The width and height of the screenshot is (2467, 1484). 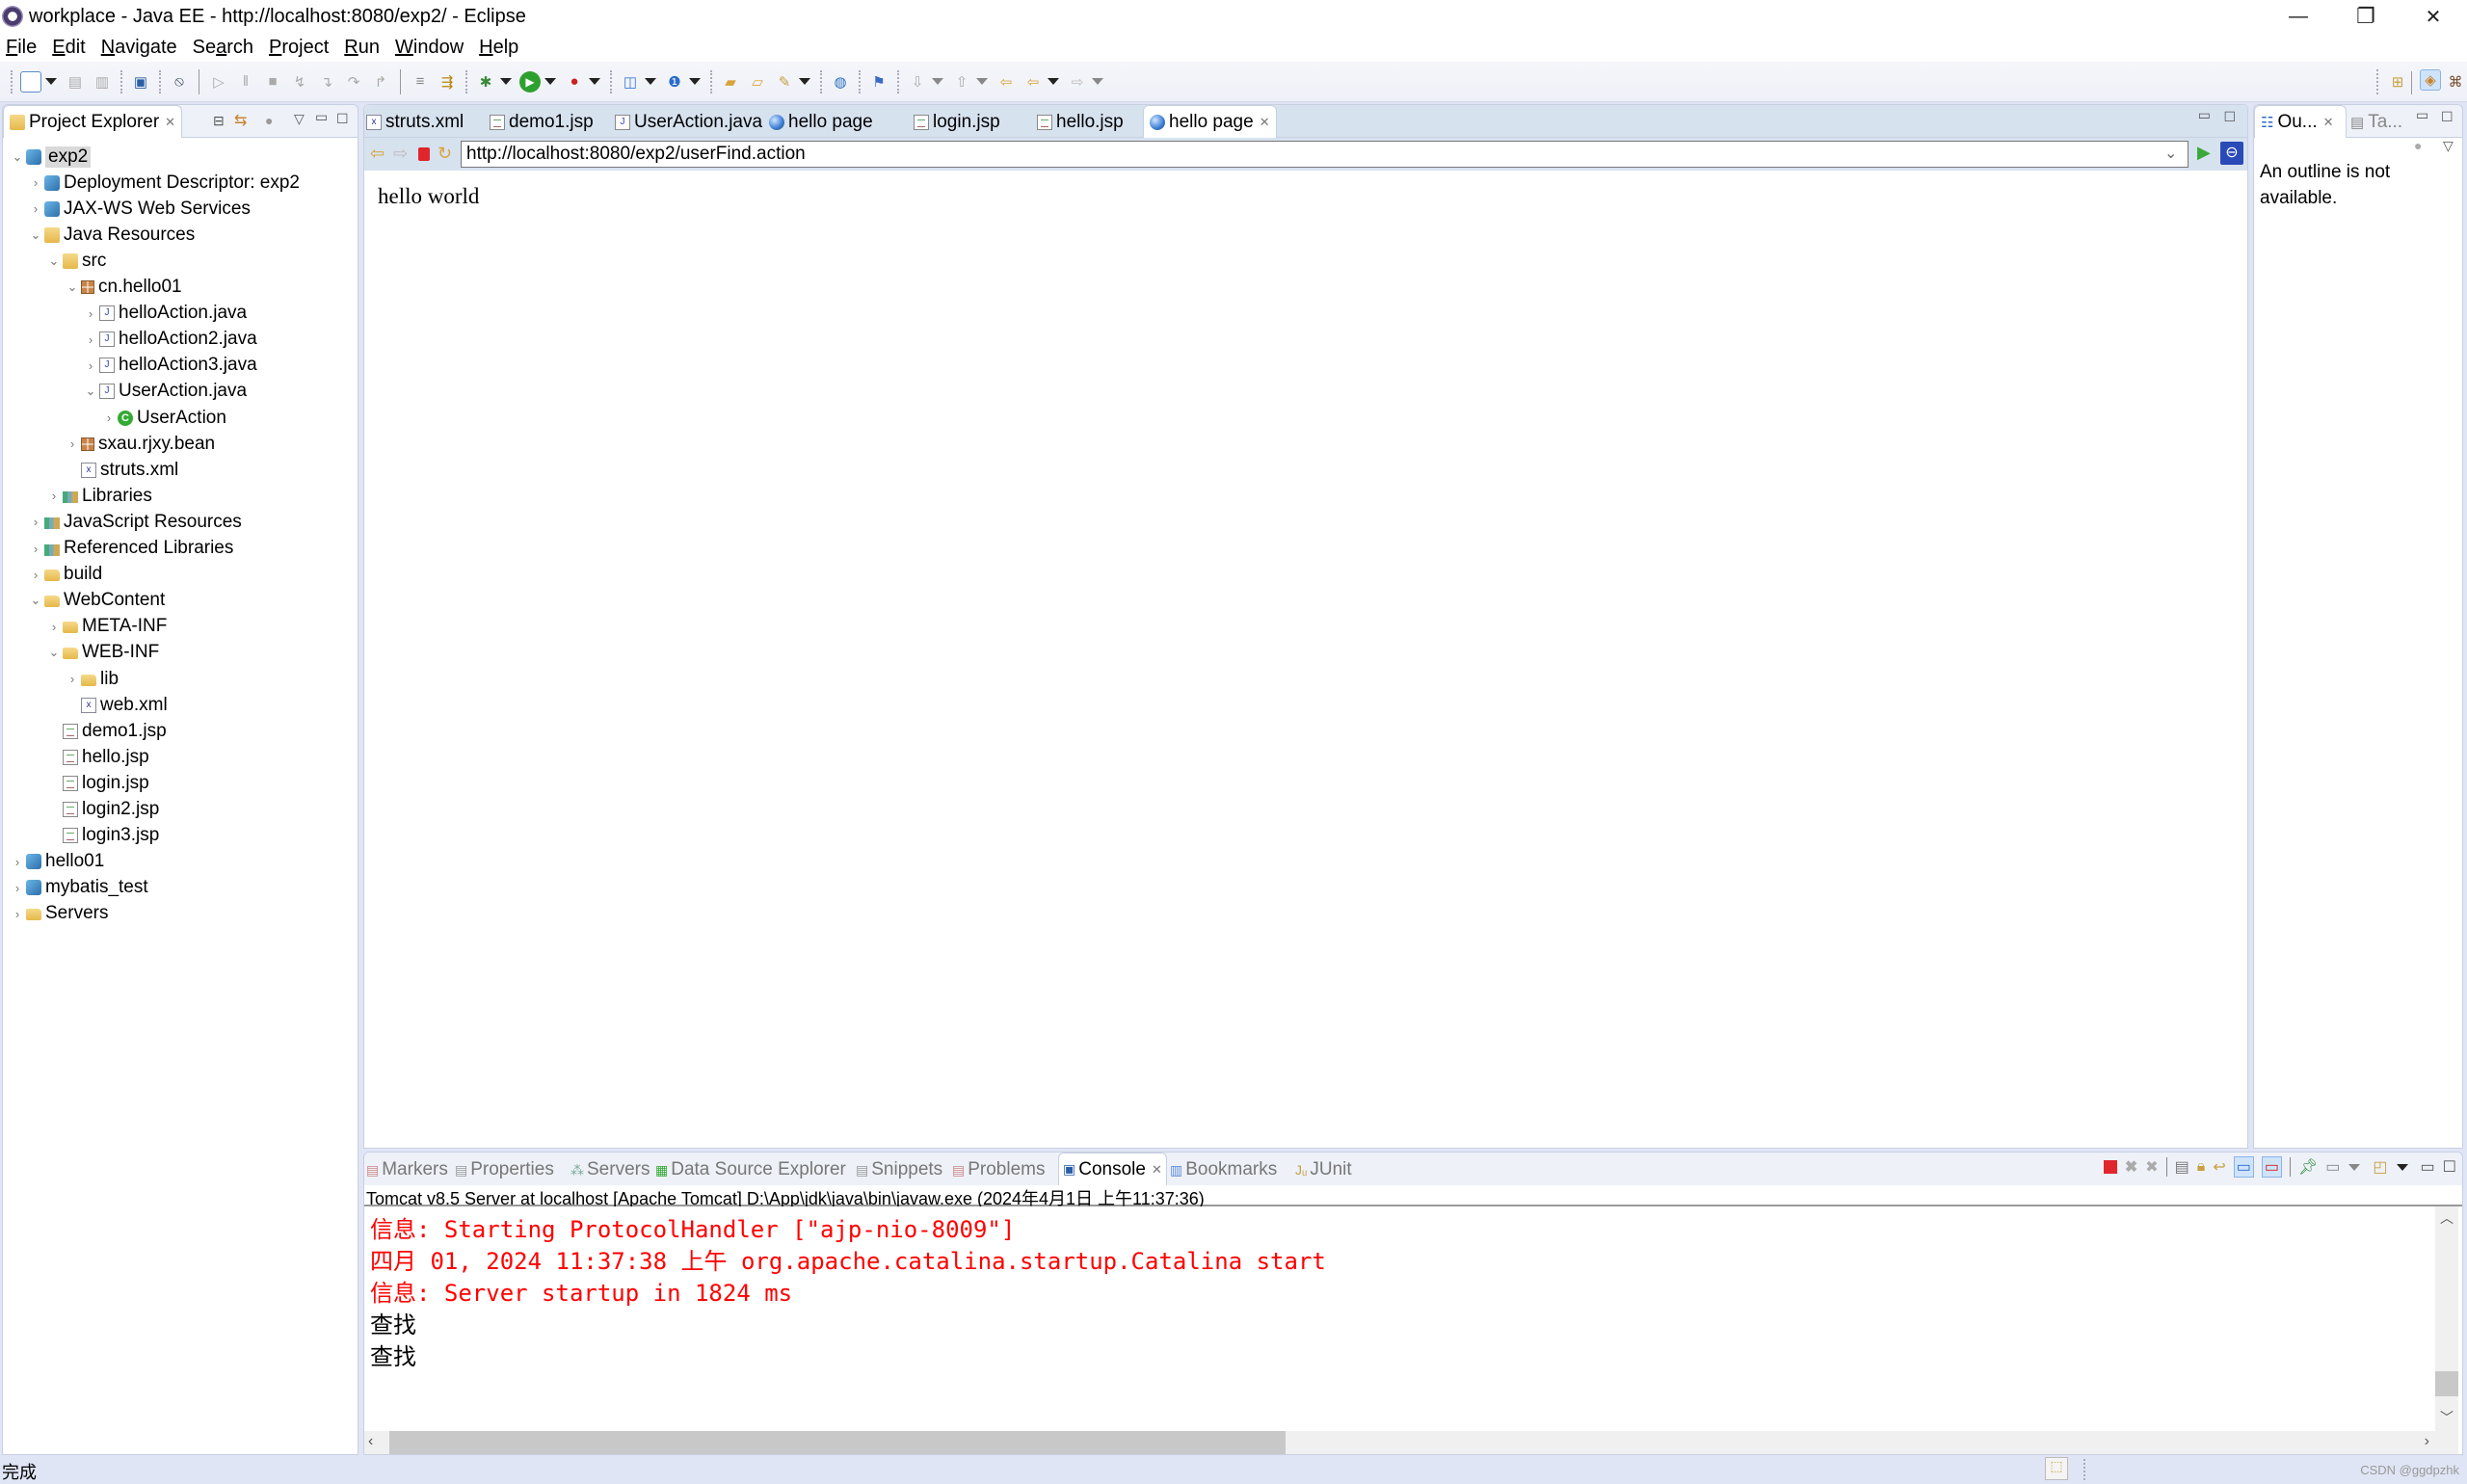 What do you see at coordinates (2271, 1167) in the screenshot?
I see `show-on-stderr-icon: ▭` at bounding box center [2271, 1167].